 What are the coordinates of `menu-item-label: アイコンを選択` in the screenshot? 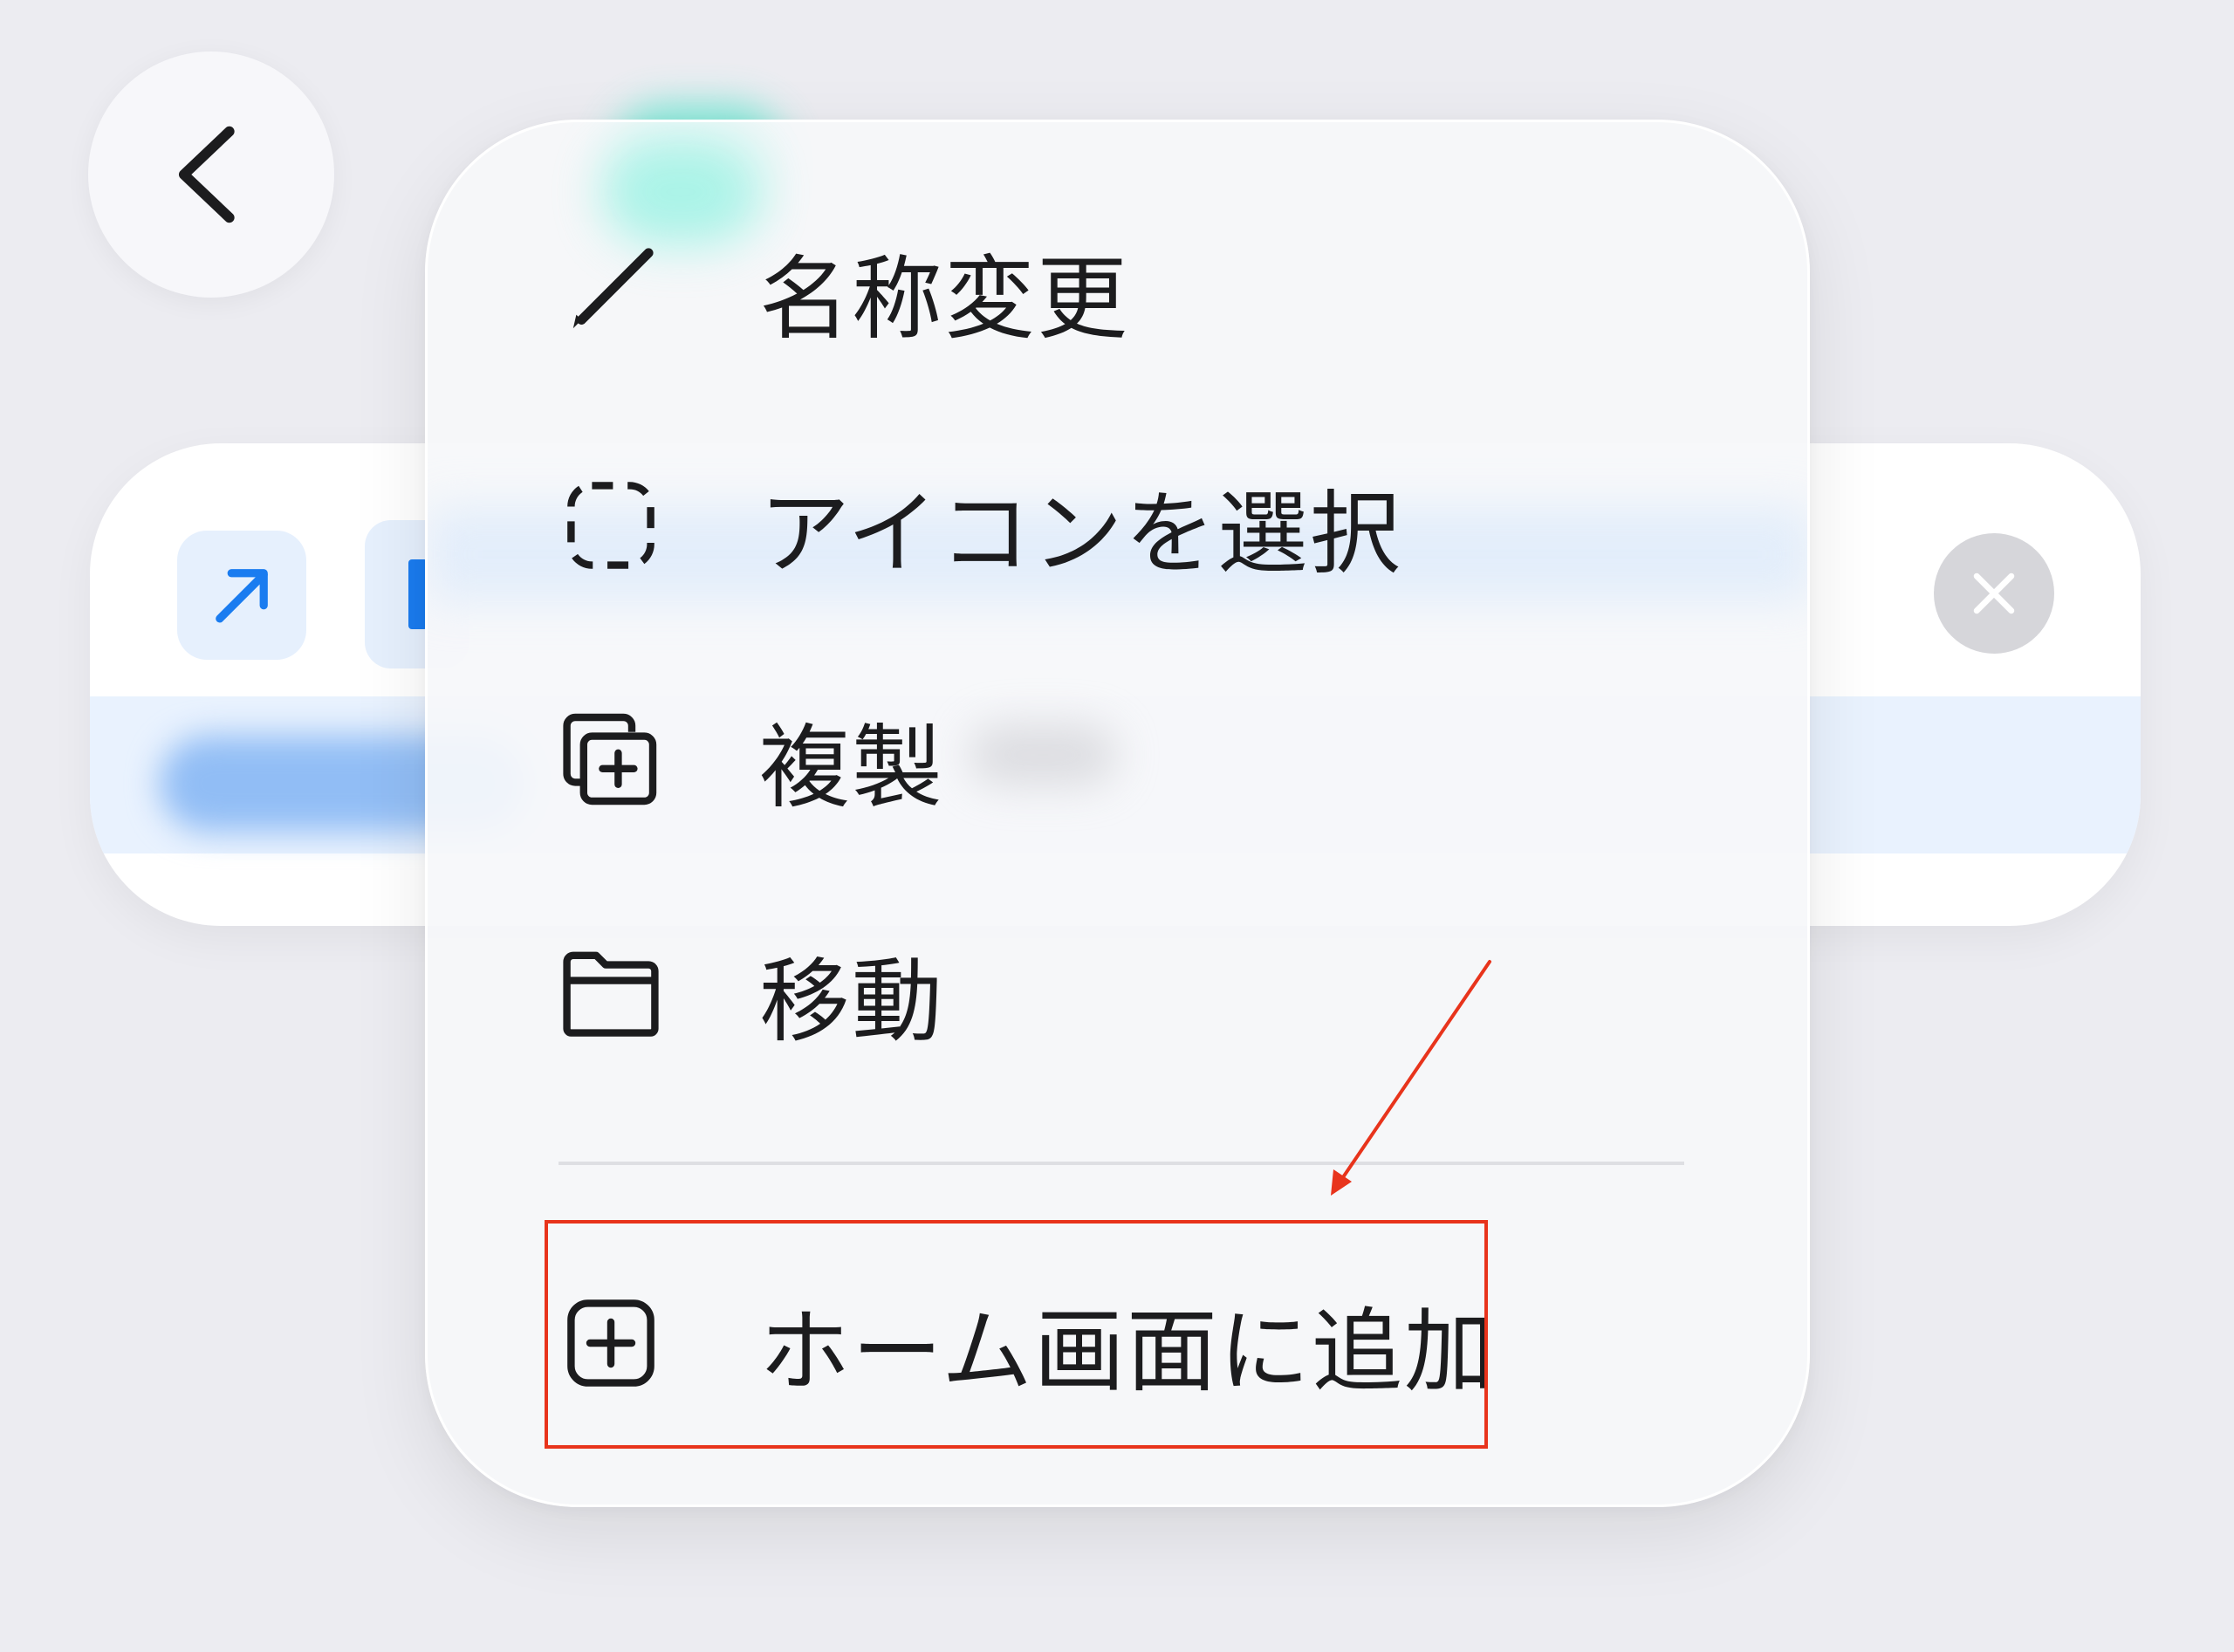 It's located at (1080, 533).